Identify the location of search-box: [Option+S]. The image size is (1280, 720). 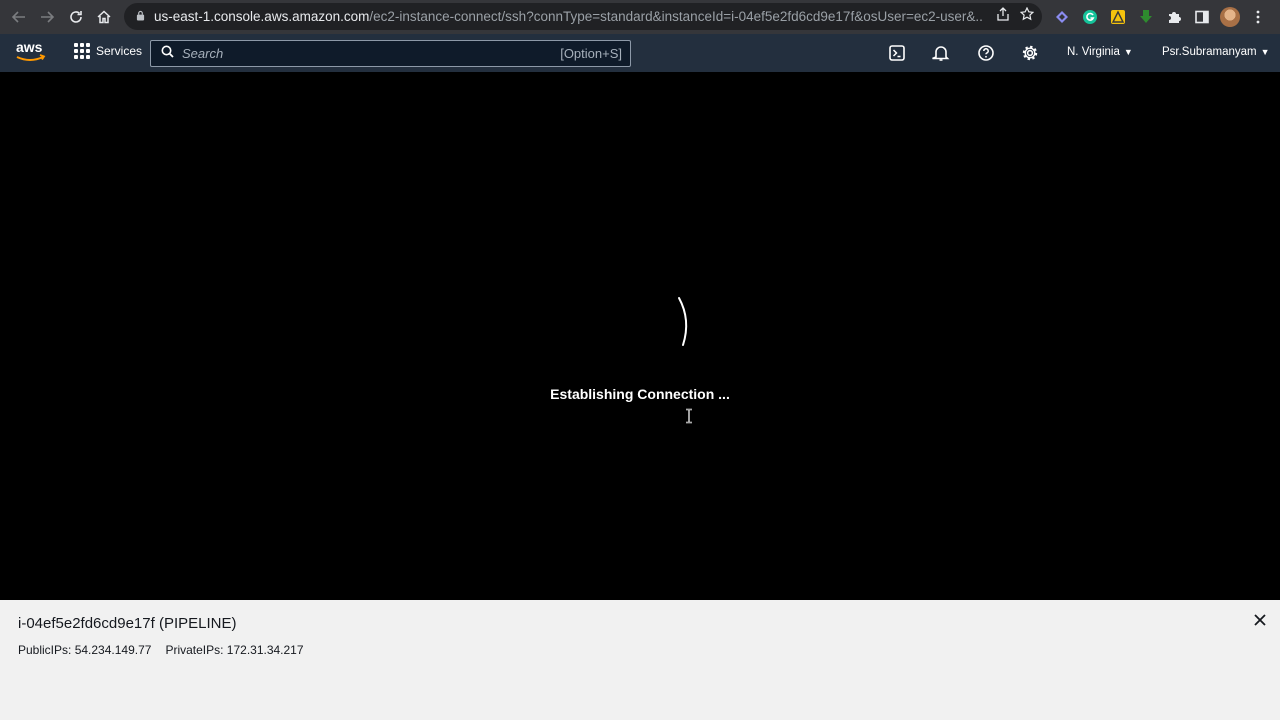
(390, 53).